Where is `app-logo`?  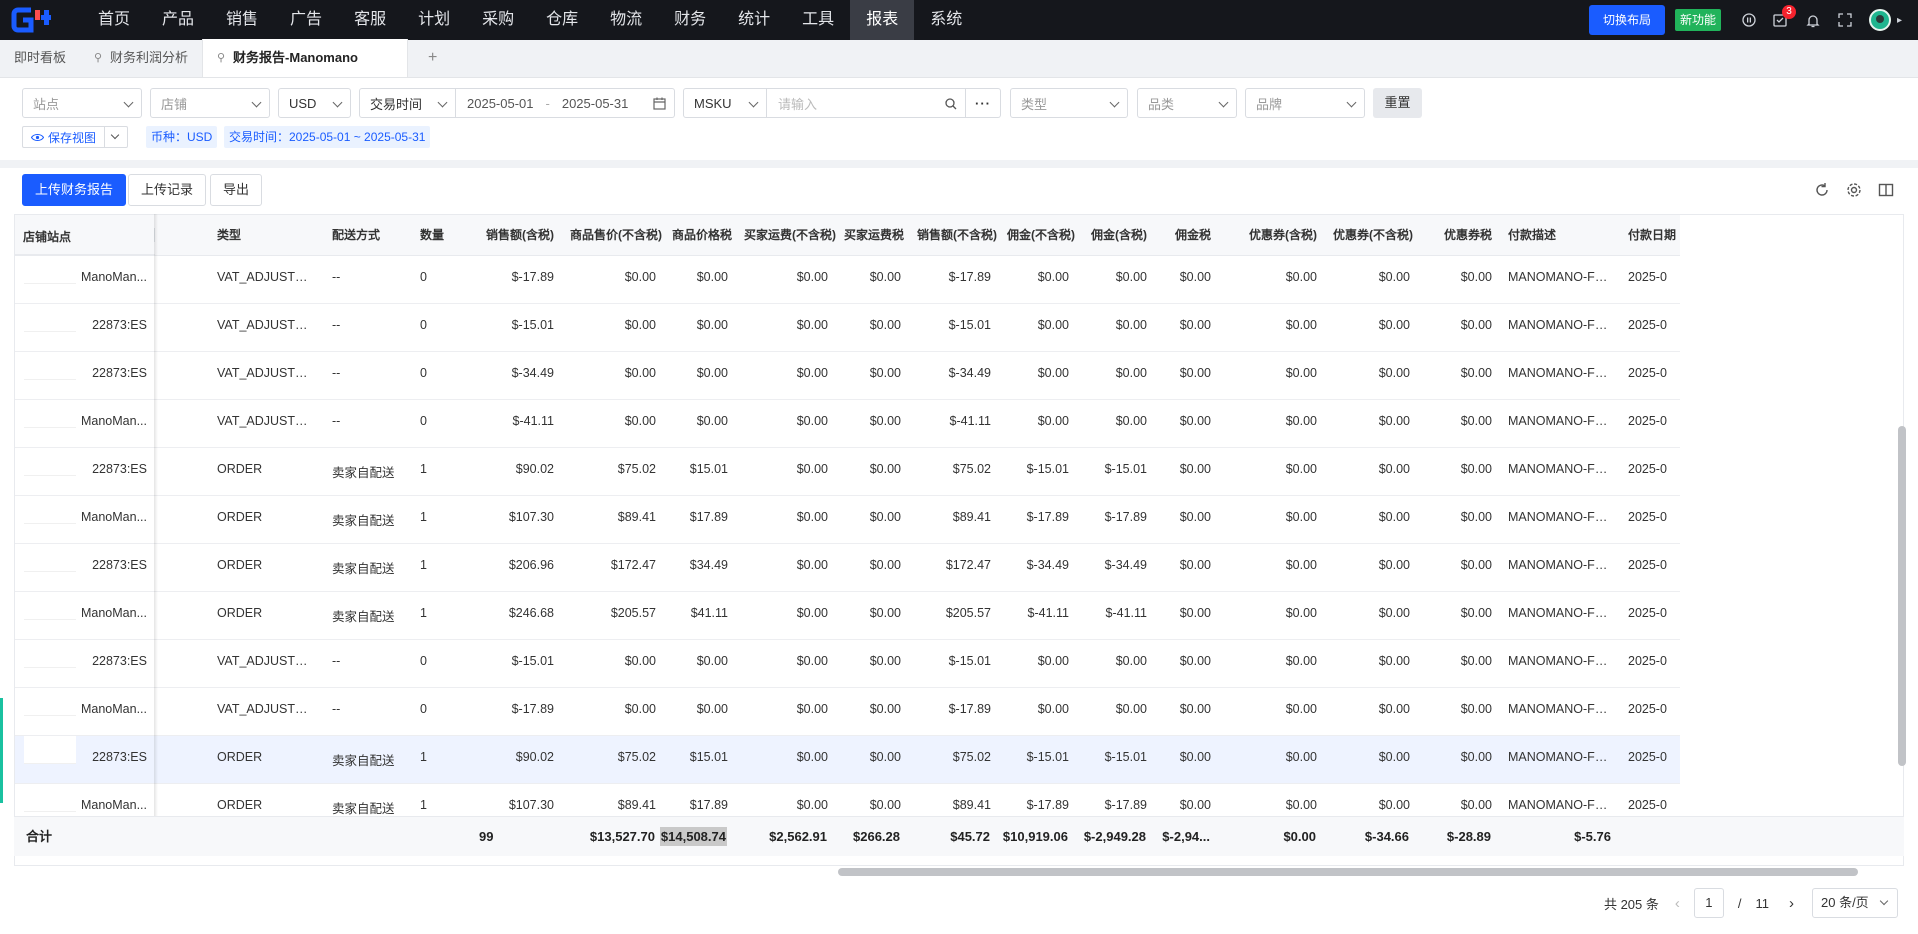 app-logo is located at coordinates (32, 20).